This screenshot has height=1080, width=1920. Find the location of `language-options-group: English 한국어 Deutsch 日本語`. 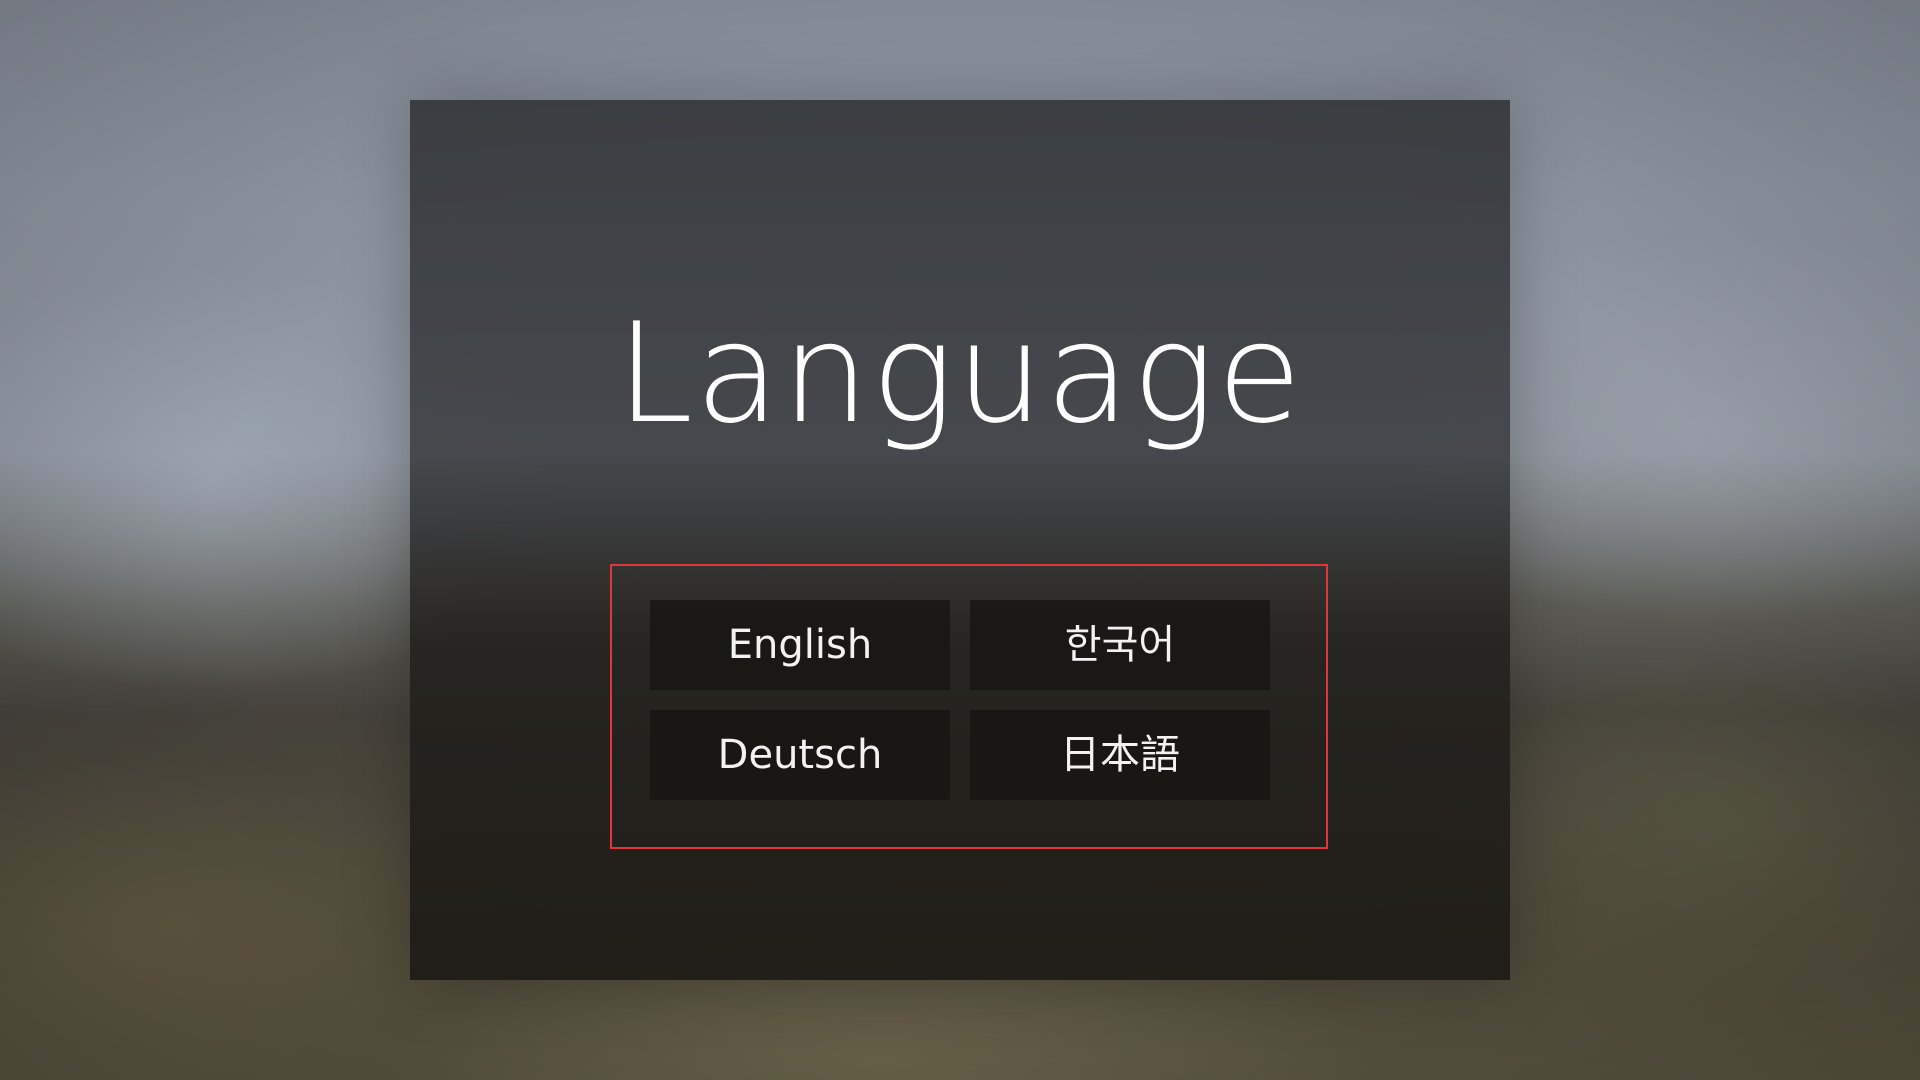

language-options-group: English 한국어 Deutsch 日本語 is located at coordinates (969, 706).